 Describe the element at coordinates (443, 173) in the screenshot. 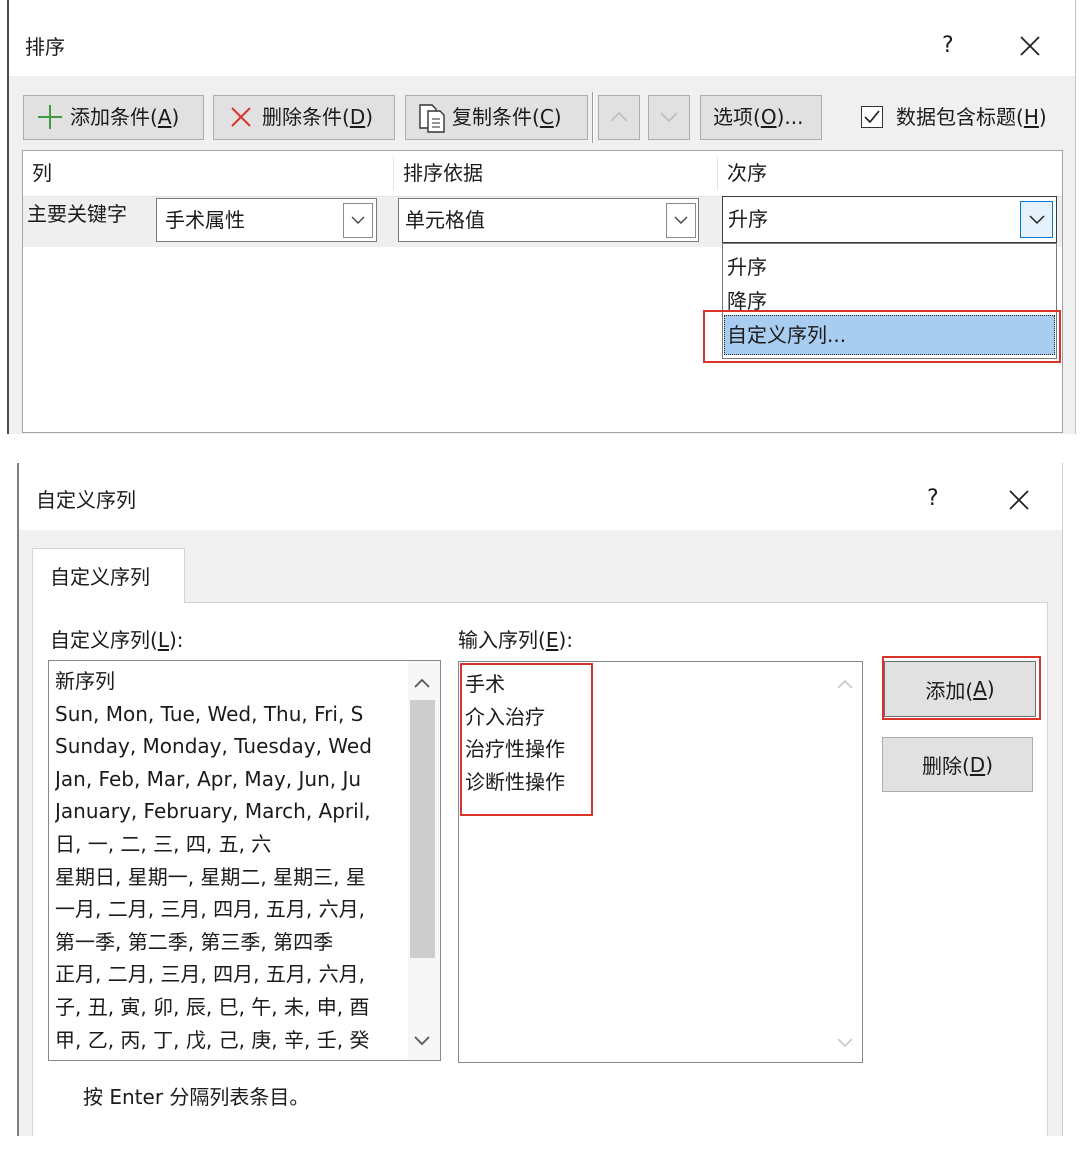

I see `header-sort-on: 排序依据` at that location.